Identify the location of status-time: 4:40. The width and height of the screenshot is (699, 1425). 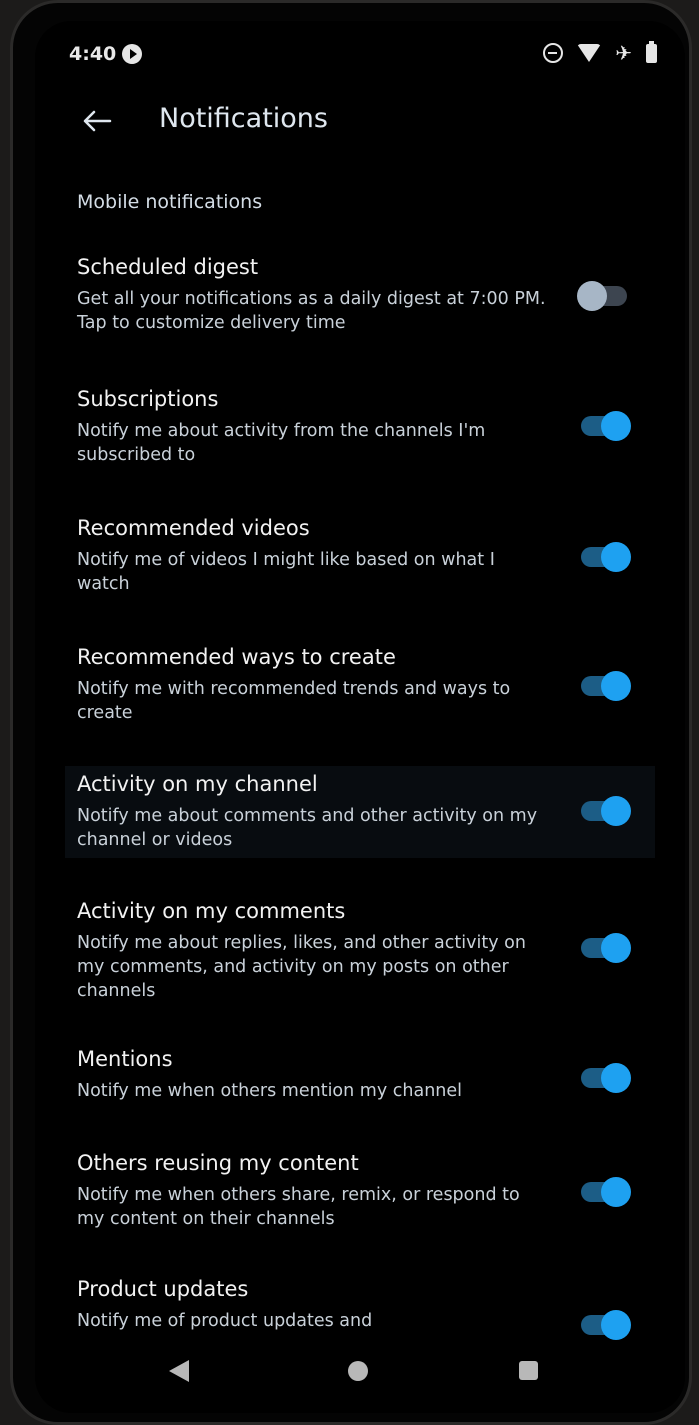
(93, 54).